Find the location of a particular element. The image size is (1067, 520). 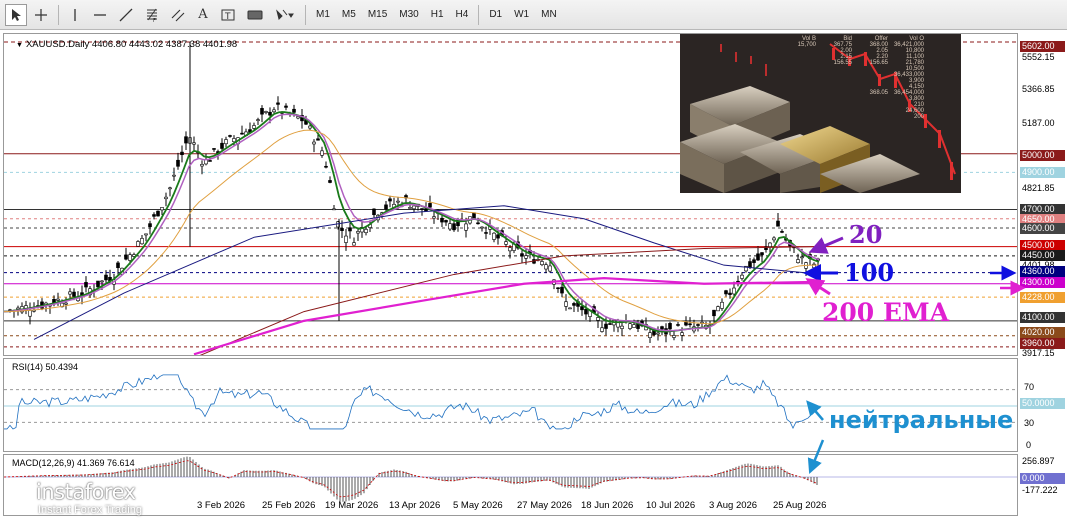

crosshair-icon is located at coordinates (41, 15).